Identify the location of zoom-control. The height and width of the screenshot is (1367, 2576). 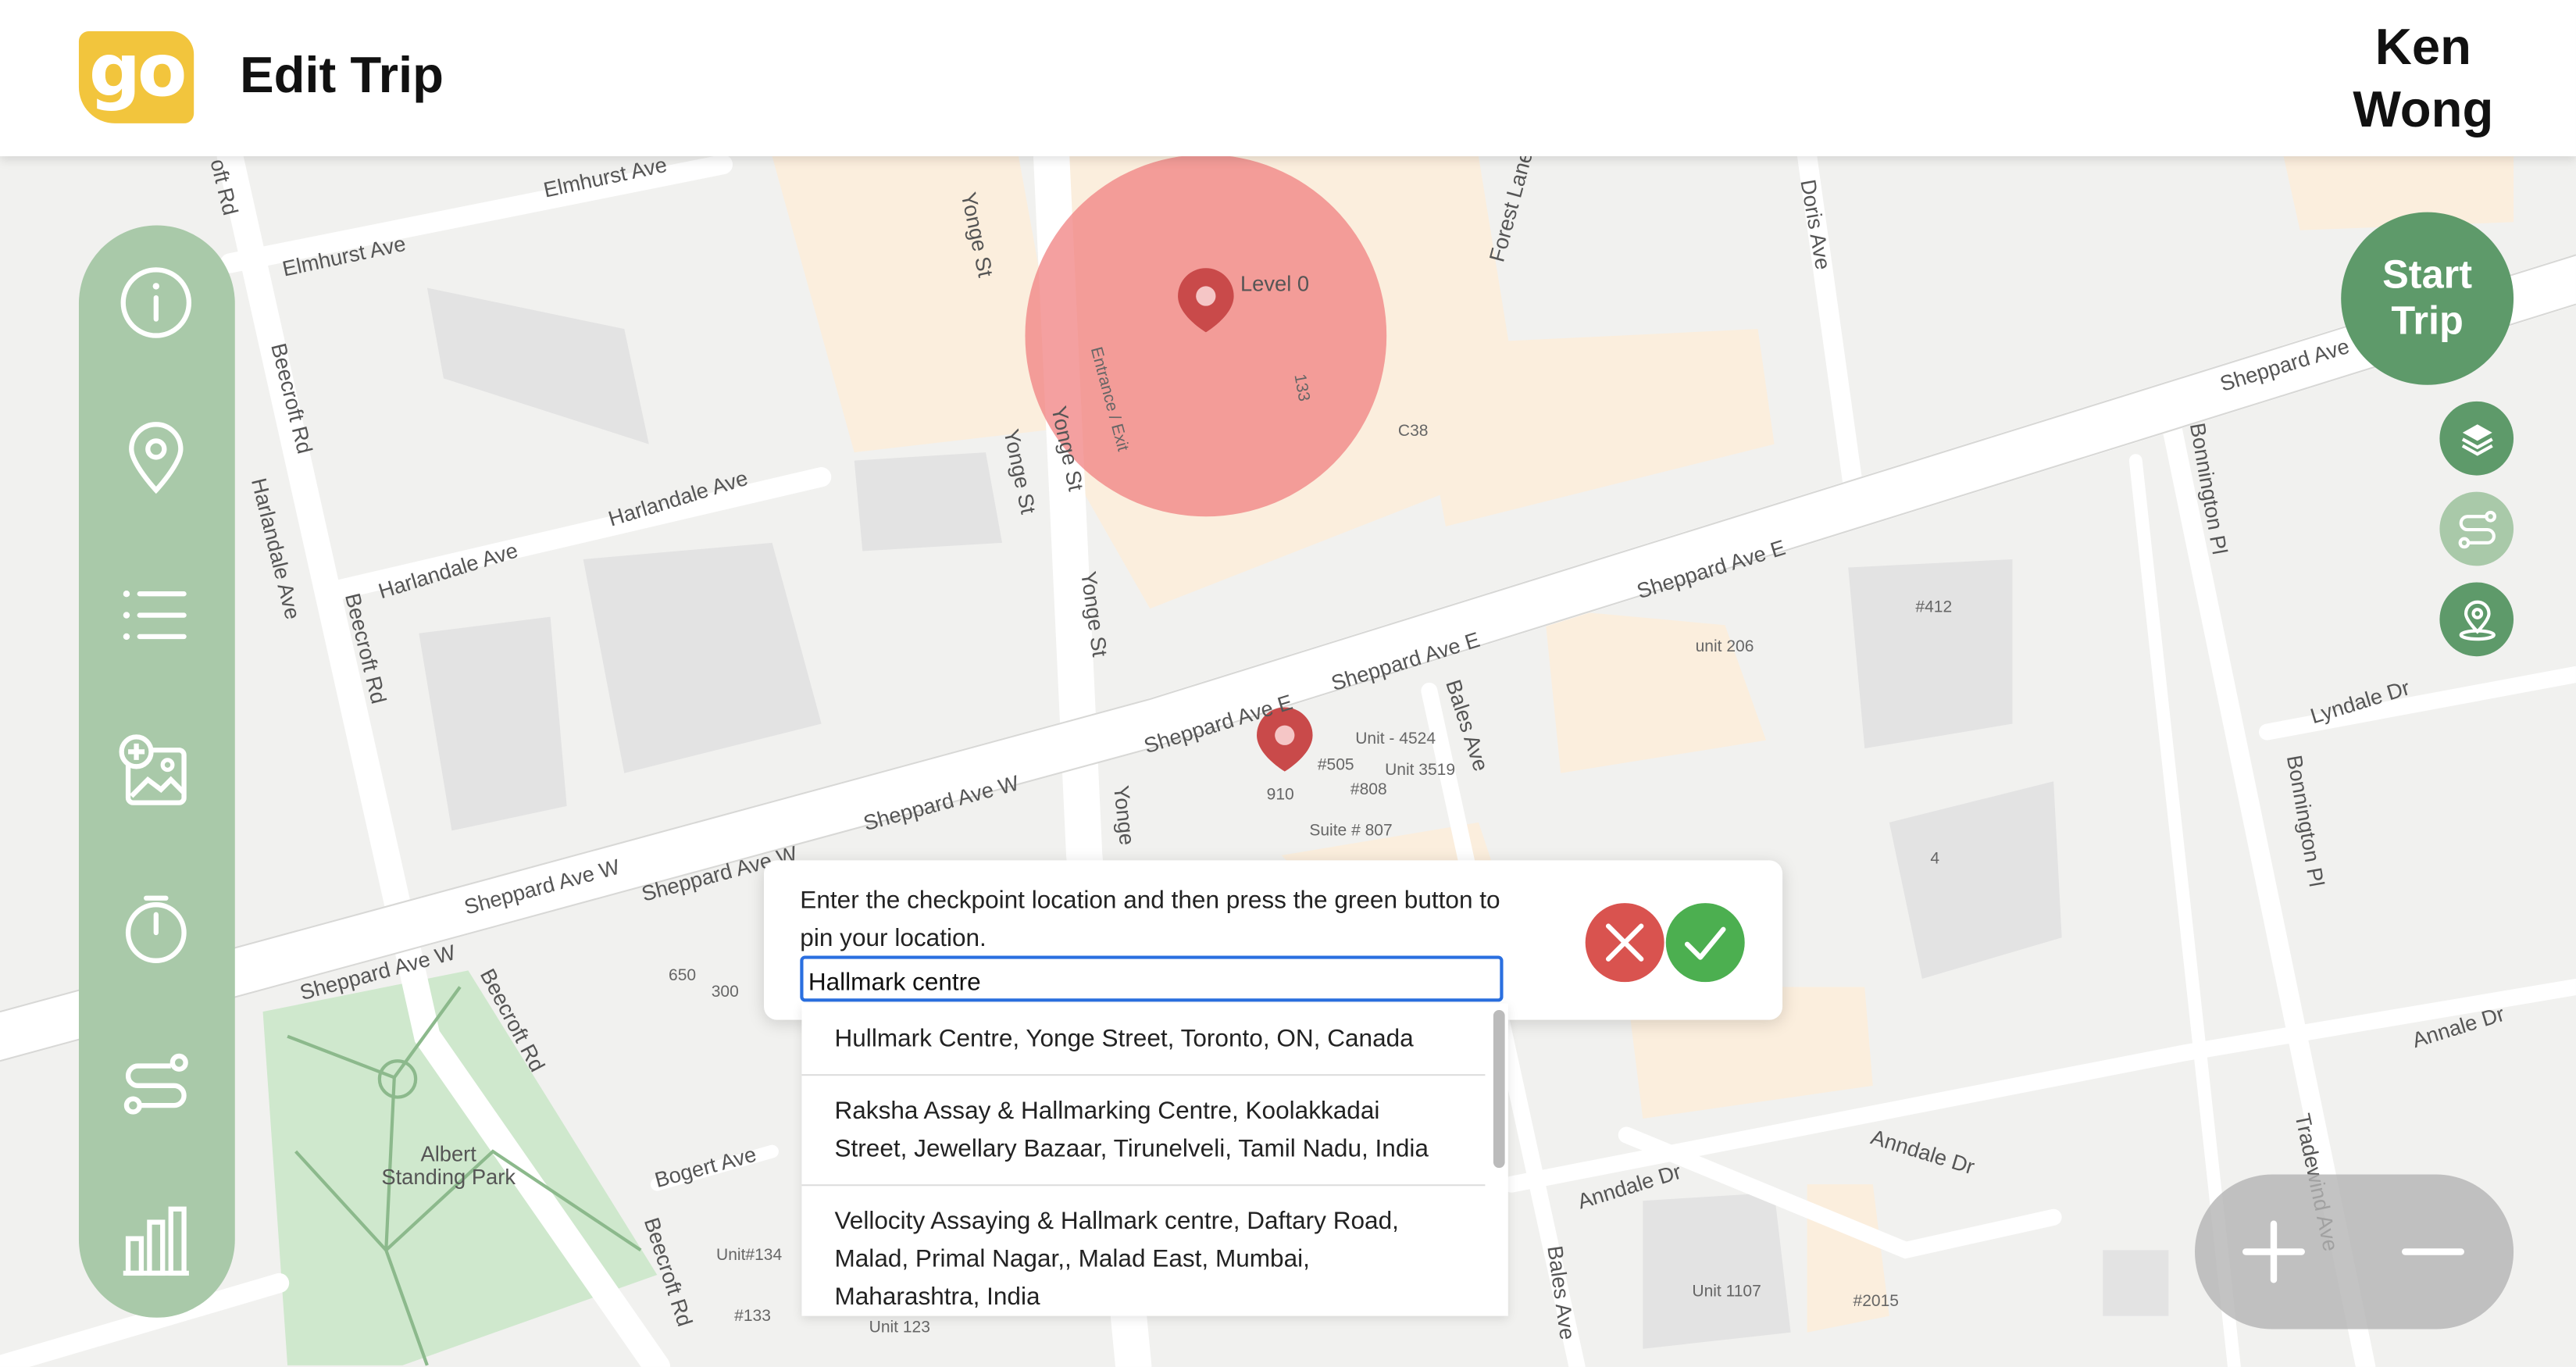
(2354, 1252).